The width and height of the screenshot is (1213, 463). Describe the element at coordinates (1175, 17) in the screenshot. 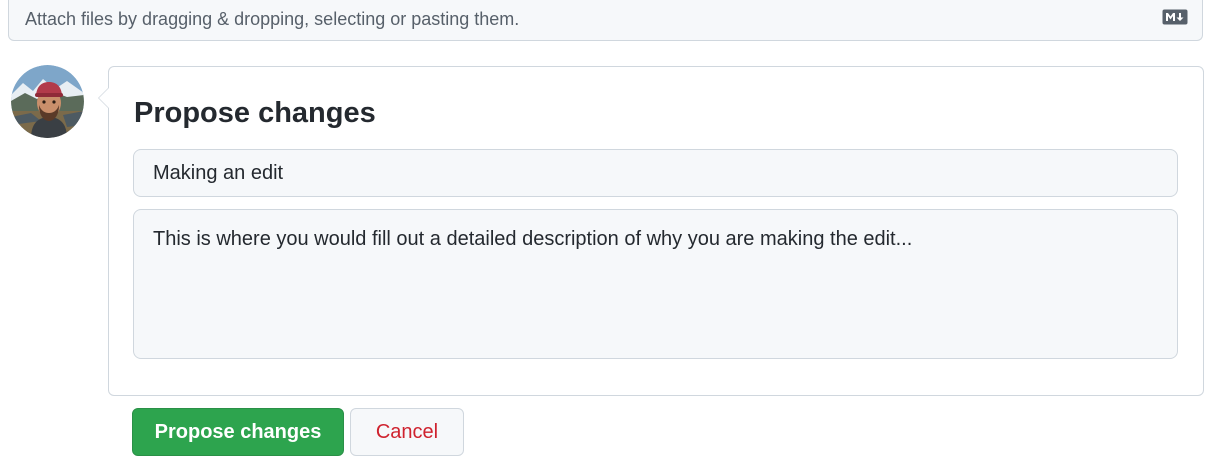

I see `markdown-icon` at that location.